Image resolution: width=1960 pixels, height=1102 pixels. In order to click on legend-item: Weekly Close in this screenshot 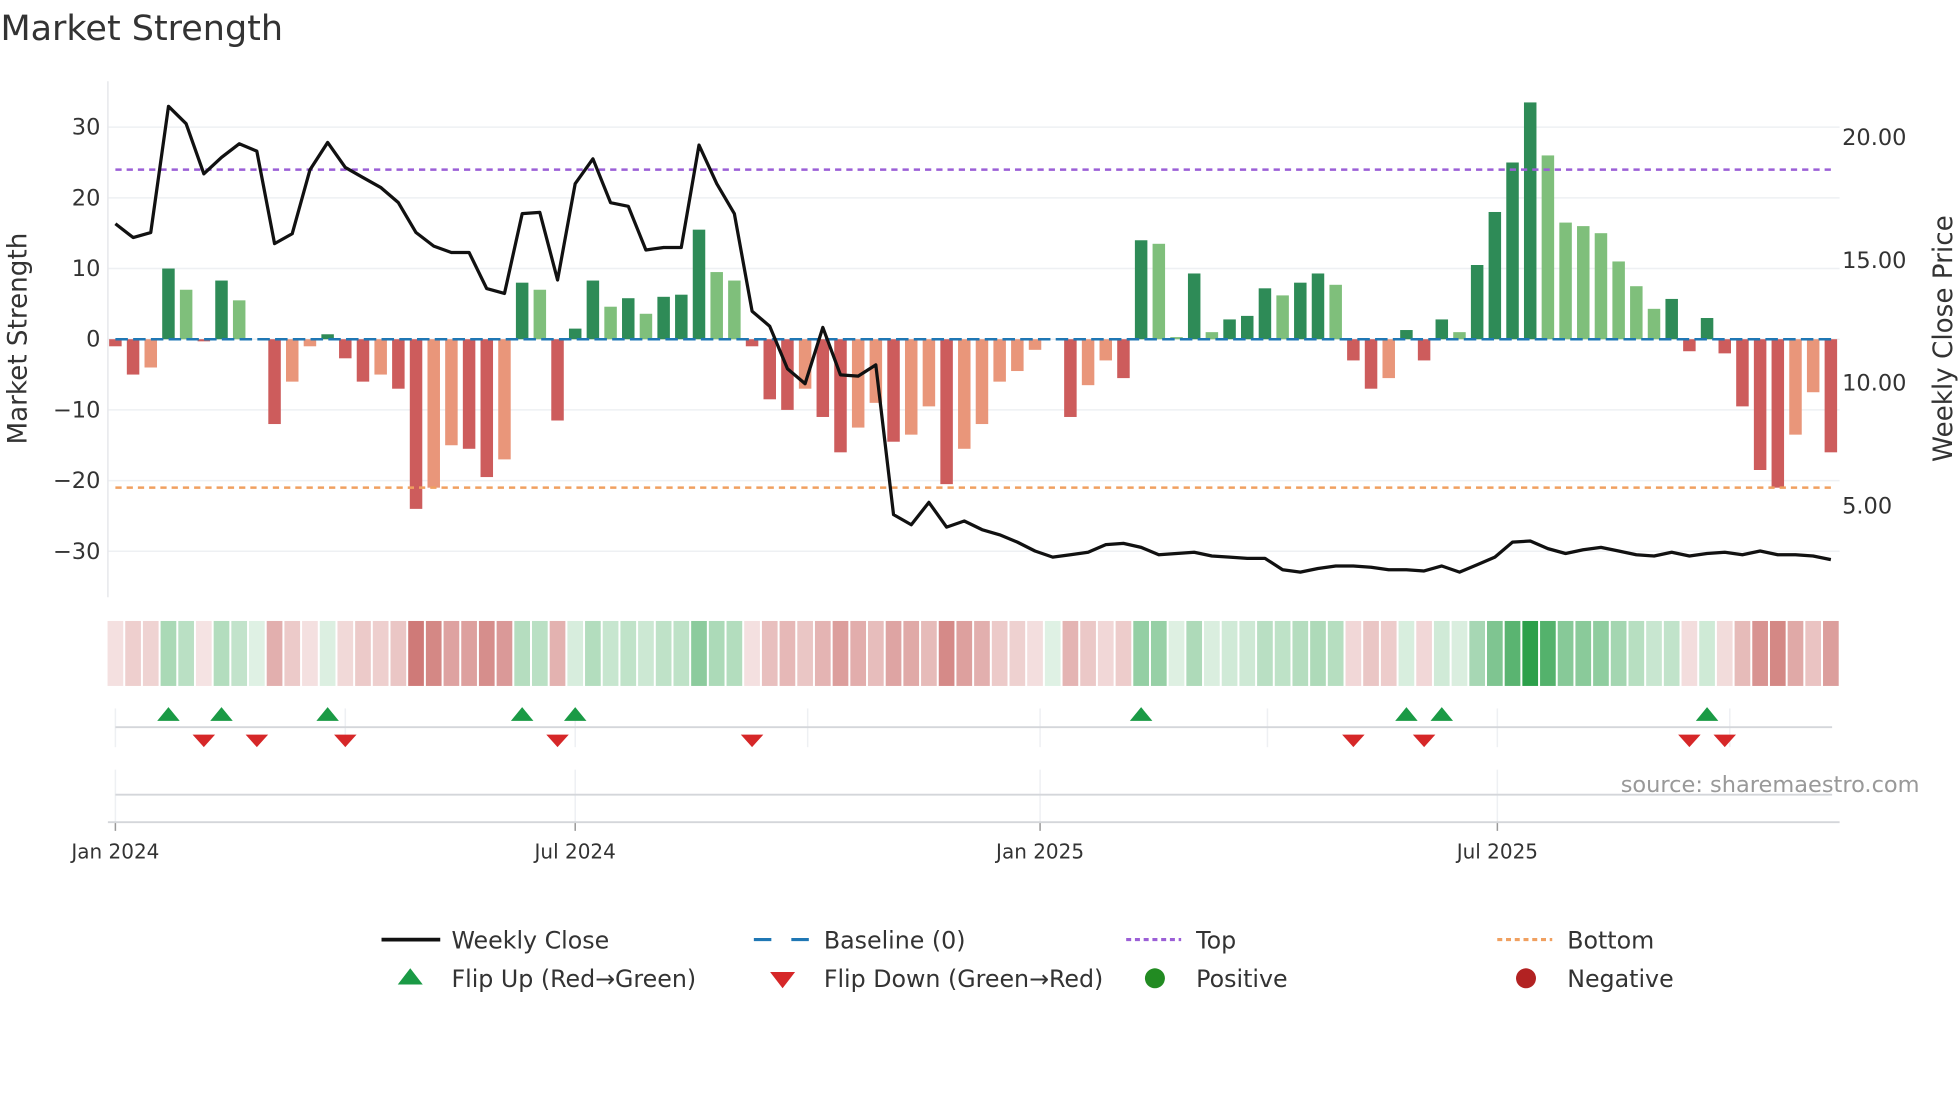, I will do `click(495, 940)`.